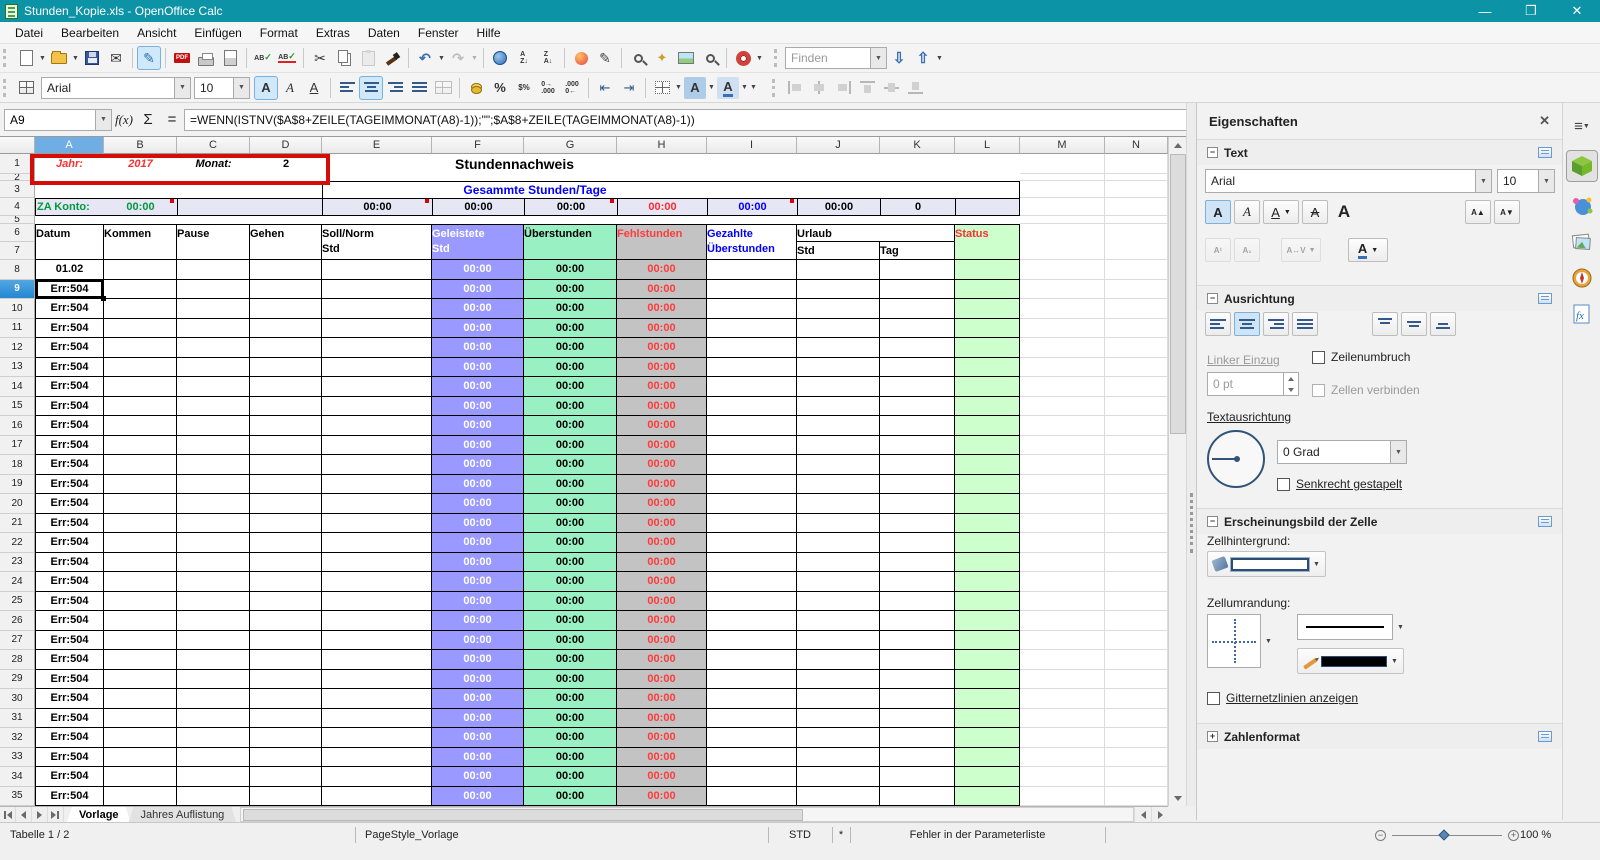  Describe the element at coordinates (17, 251) in the screenshot. I see `row-header-7: 7` at that location.